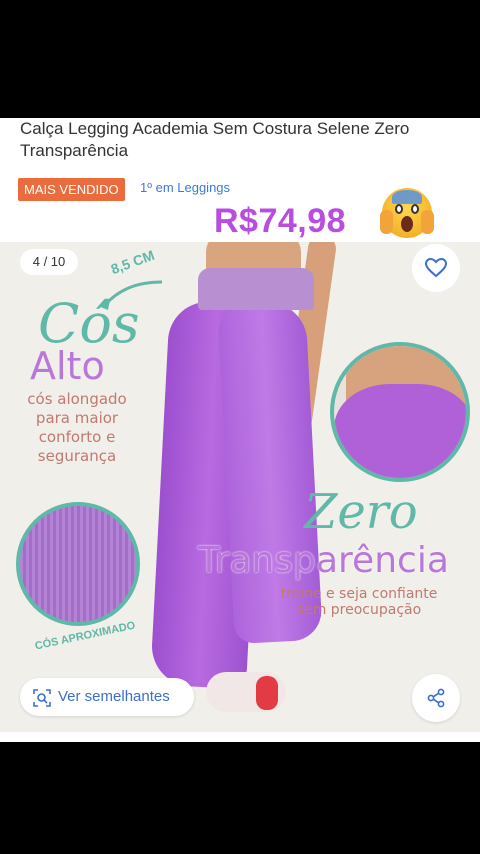  Describe the element at coordinates (185, 187) in the screenshot. I see `category-rank-link: 1º em Leggings` at that location.